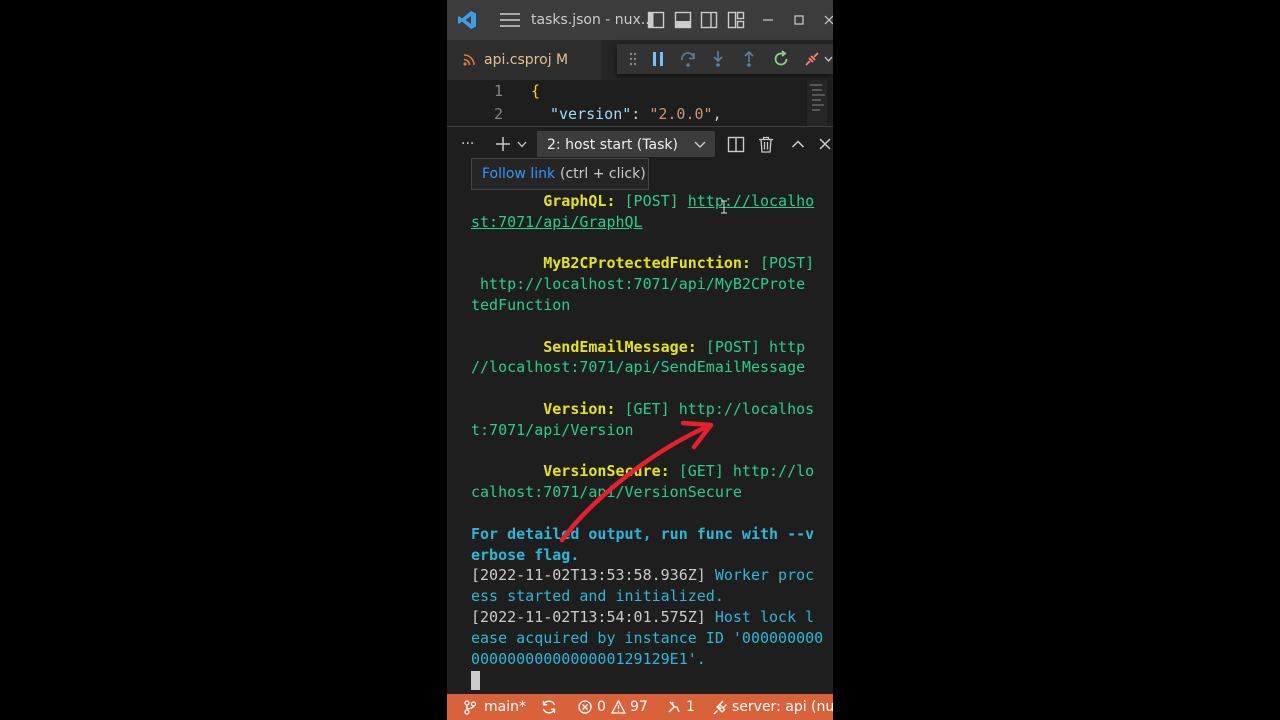  Describe the element at coordinates (503, 144) in the screenshot. I see `new-terminal-icon` at that location.